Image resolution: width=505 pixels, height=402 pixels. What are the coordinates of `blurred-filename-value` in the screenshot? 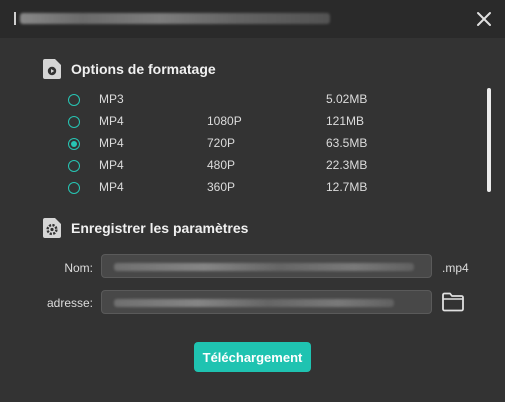 It's located at (264, 267).